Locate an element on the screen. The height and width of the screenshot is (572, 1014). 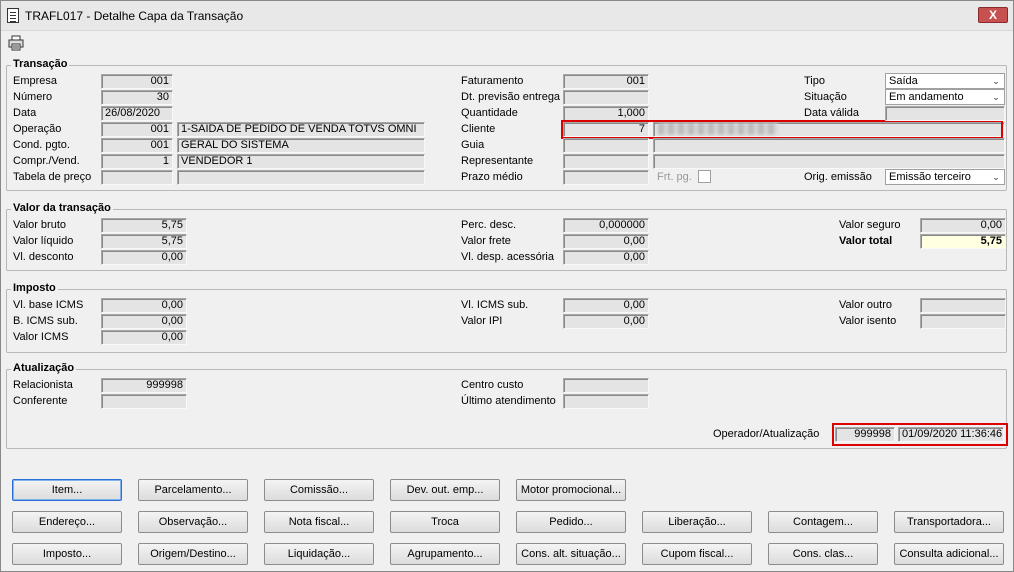
close-button: X is located at coordinates (993, 15).